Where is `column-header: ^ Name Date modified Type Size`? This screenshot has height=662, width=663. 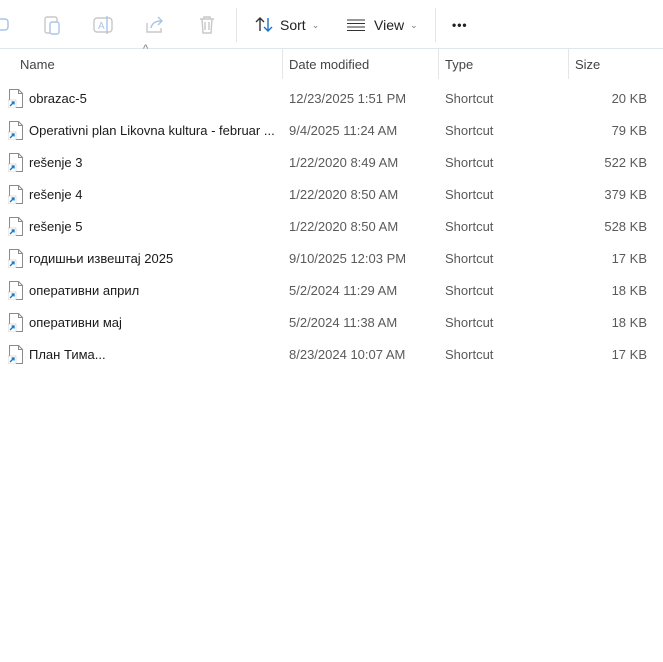 column-header: ^ Name Date modified Type Size is located at coordinates (331, 61).